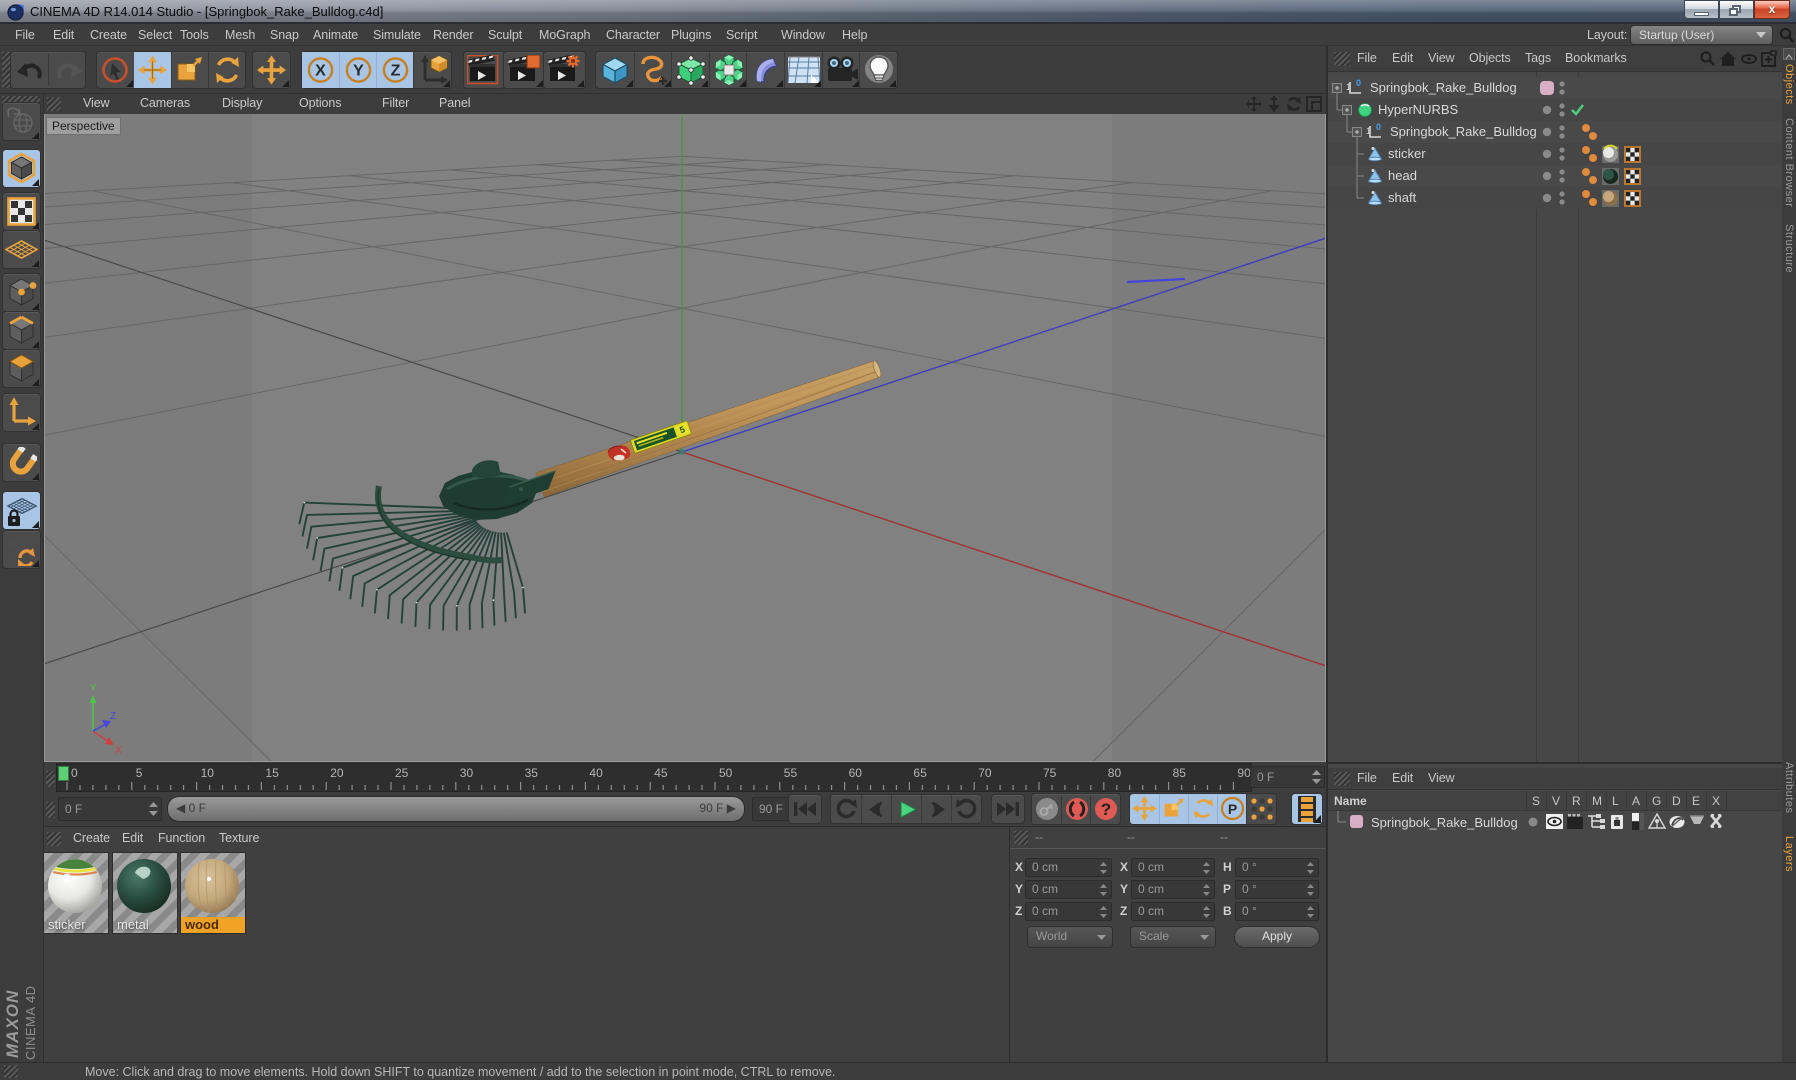 This screenshot has width=1796, height=1080. What do you see at coordinates (396, 71) in the screenshot?
I see `svg-text: Z` at bounding box center [396, 71].